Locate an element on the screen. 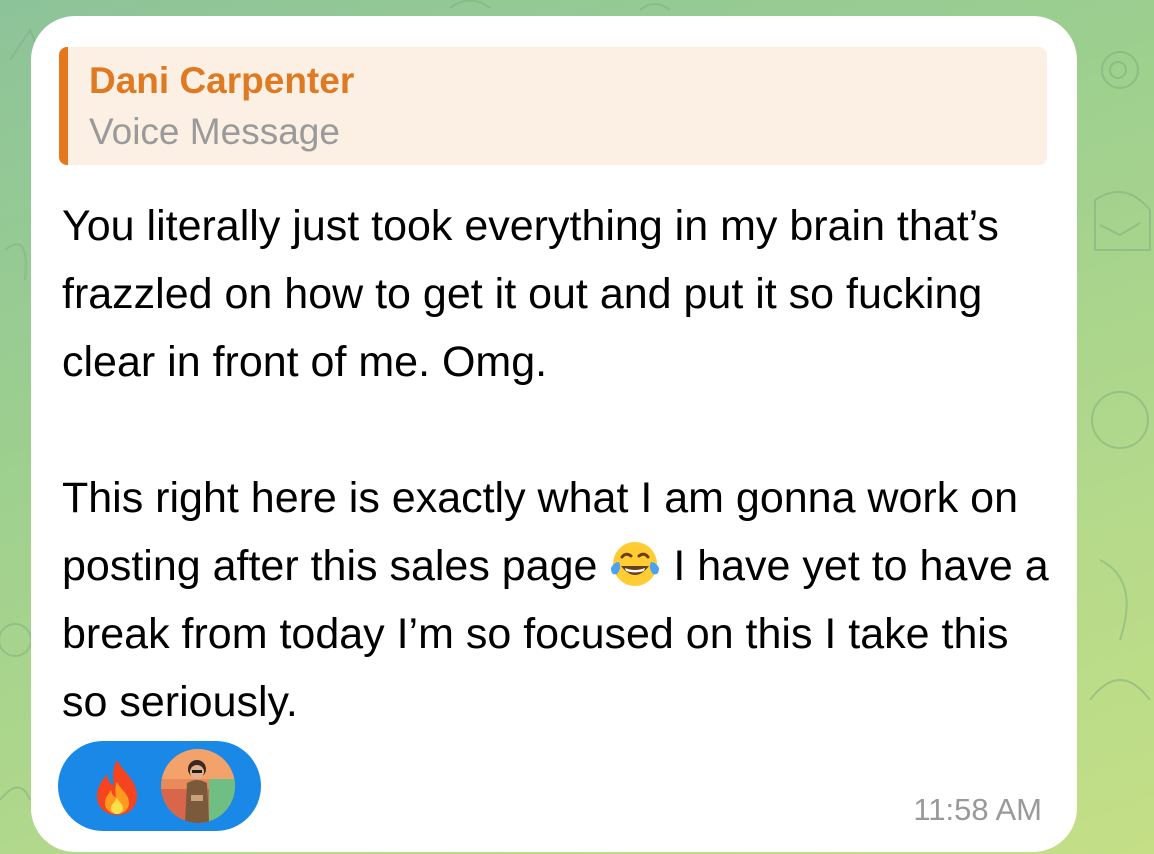 The height and width of the screenshot is (854, 1154). avatar-image is located at coordinates (198, 786).